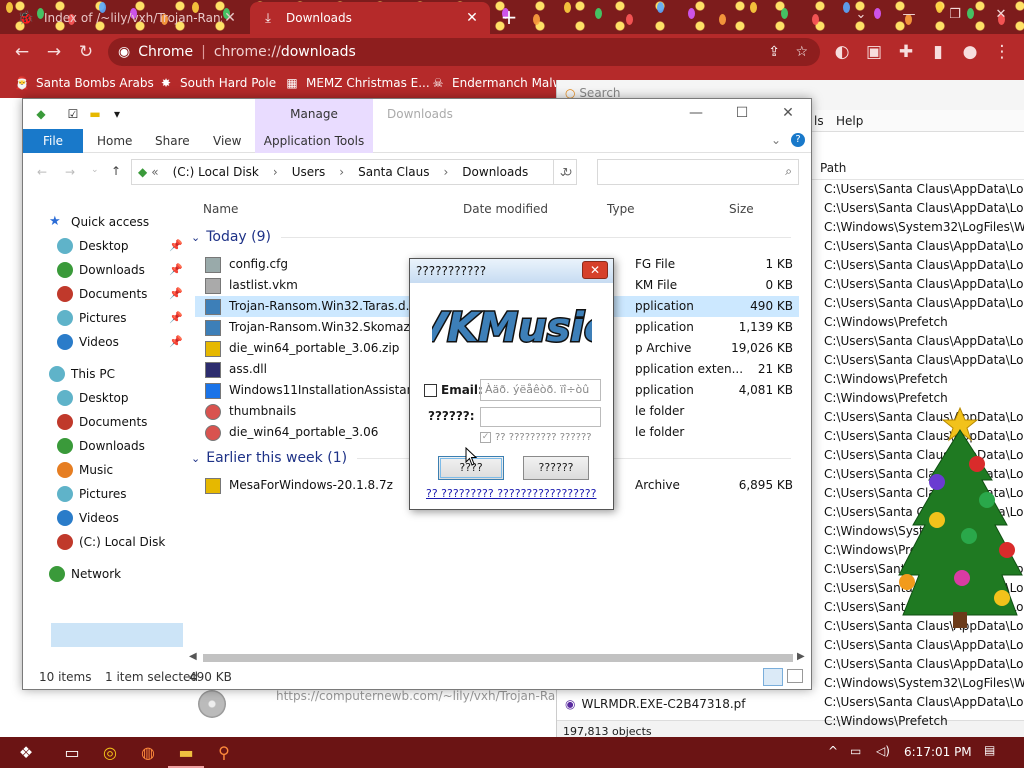 The height and width of the screenshot is (768, 1024). What do you see at coordinates (495, 172) in the screenshot?
I see `crumb-downloads: Downloads` at bounding box center [495, 172].